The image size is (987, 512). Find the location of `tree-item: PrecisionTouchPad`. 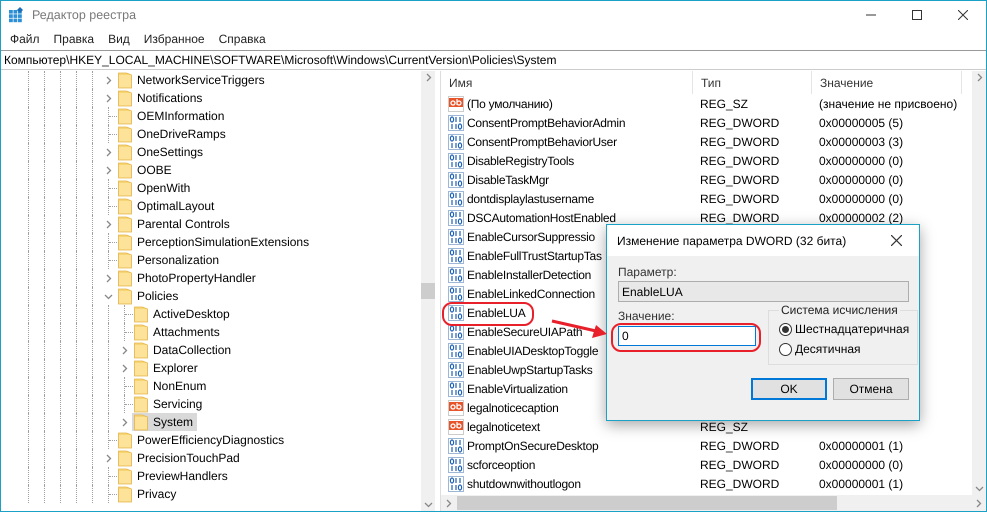

tree-item: PrecisionTouchPad is located at coordinates (180, 458).